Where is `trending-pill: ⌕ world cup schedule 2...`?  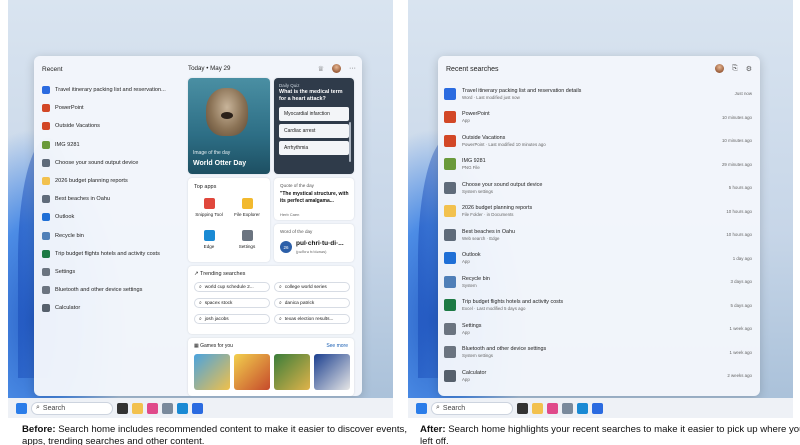 trending-pill: ⌕ world cup schedule 2... is located at coordinates (232, 287).